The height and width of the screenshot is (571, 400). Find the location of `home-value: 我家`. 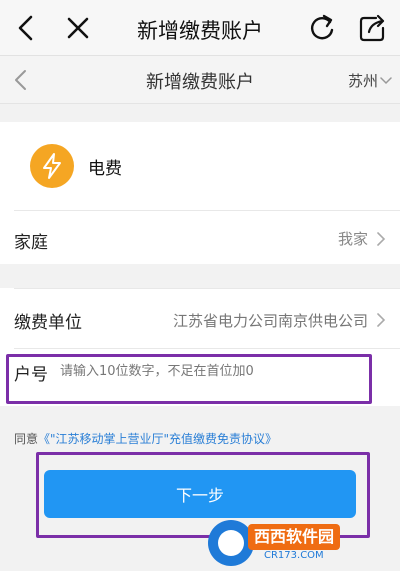

home-value: 我家 is located at coordinates (352, 239).